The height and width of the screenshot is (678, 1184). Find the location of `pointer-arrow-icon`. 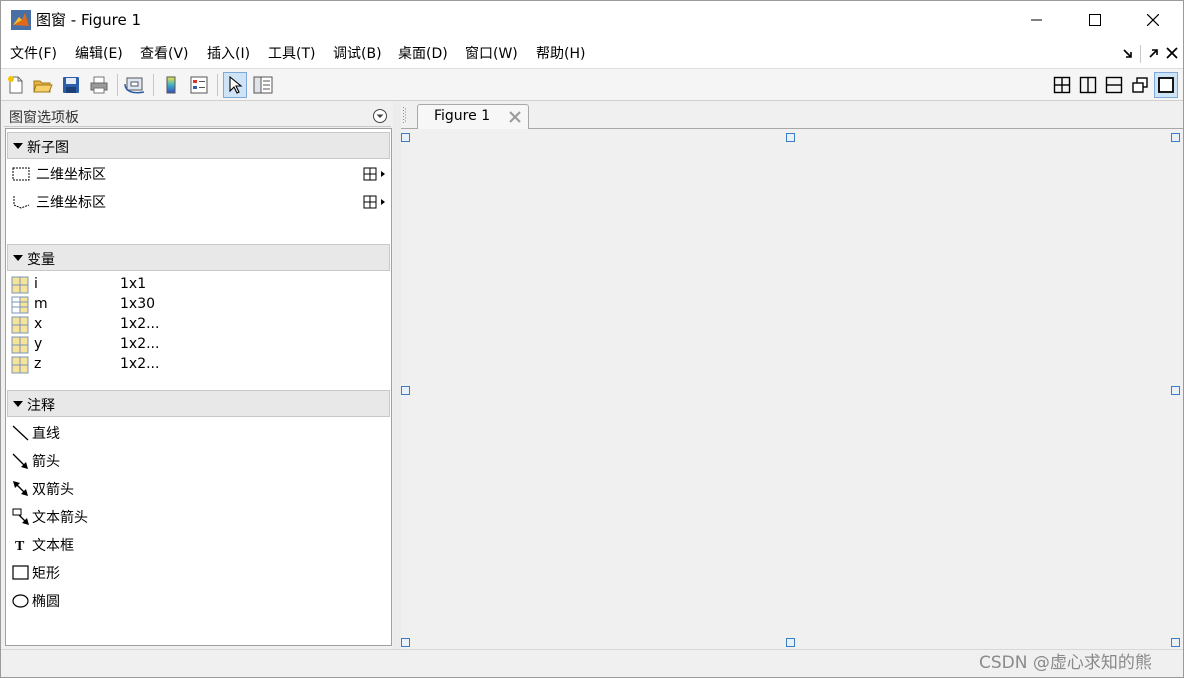

pointer-arrow-icon is located at coordinates (236, 84).